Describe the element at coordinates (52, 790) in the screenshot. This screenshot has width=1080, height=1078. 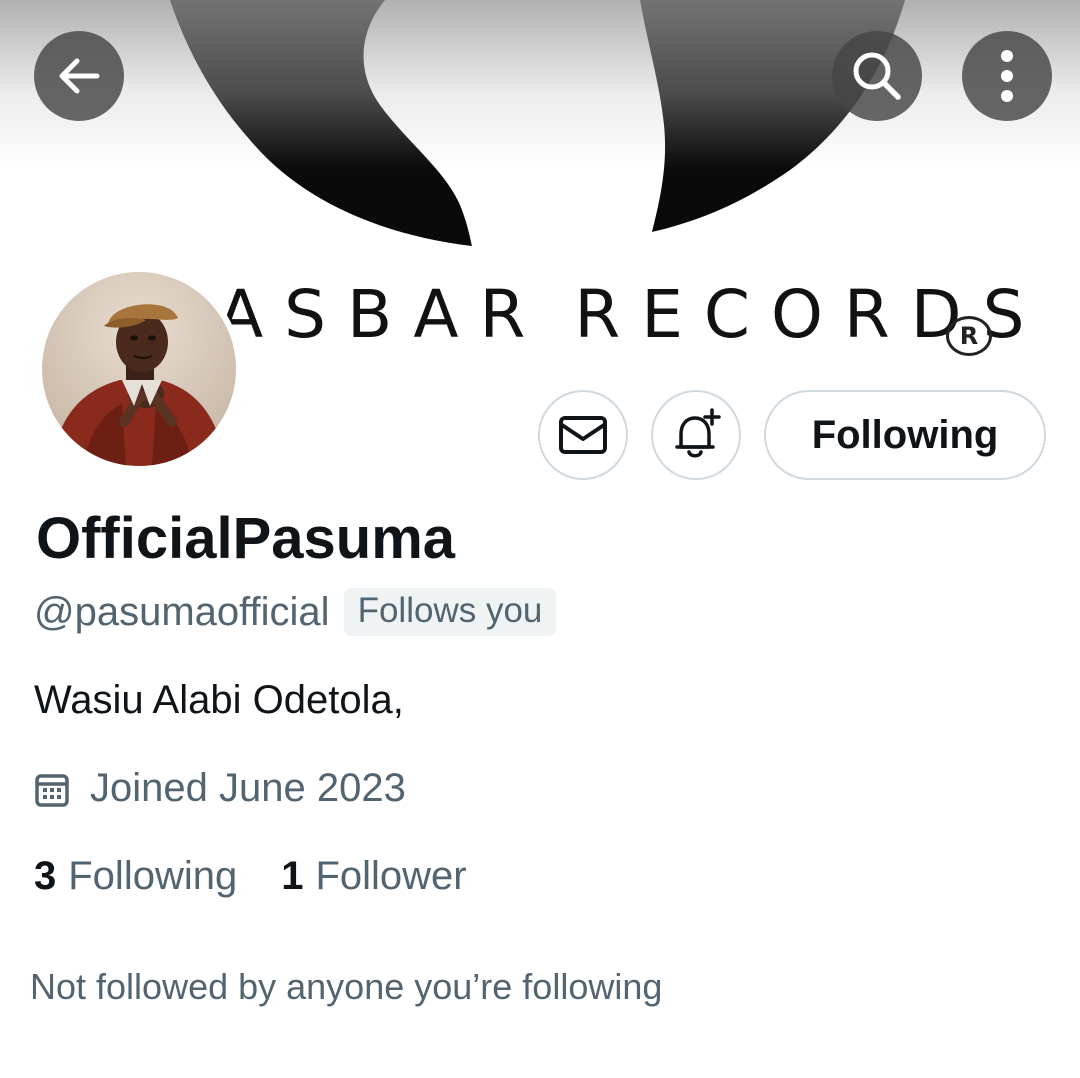
I see `calendar-icon` at that location.